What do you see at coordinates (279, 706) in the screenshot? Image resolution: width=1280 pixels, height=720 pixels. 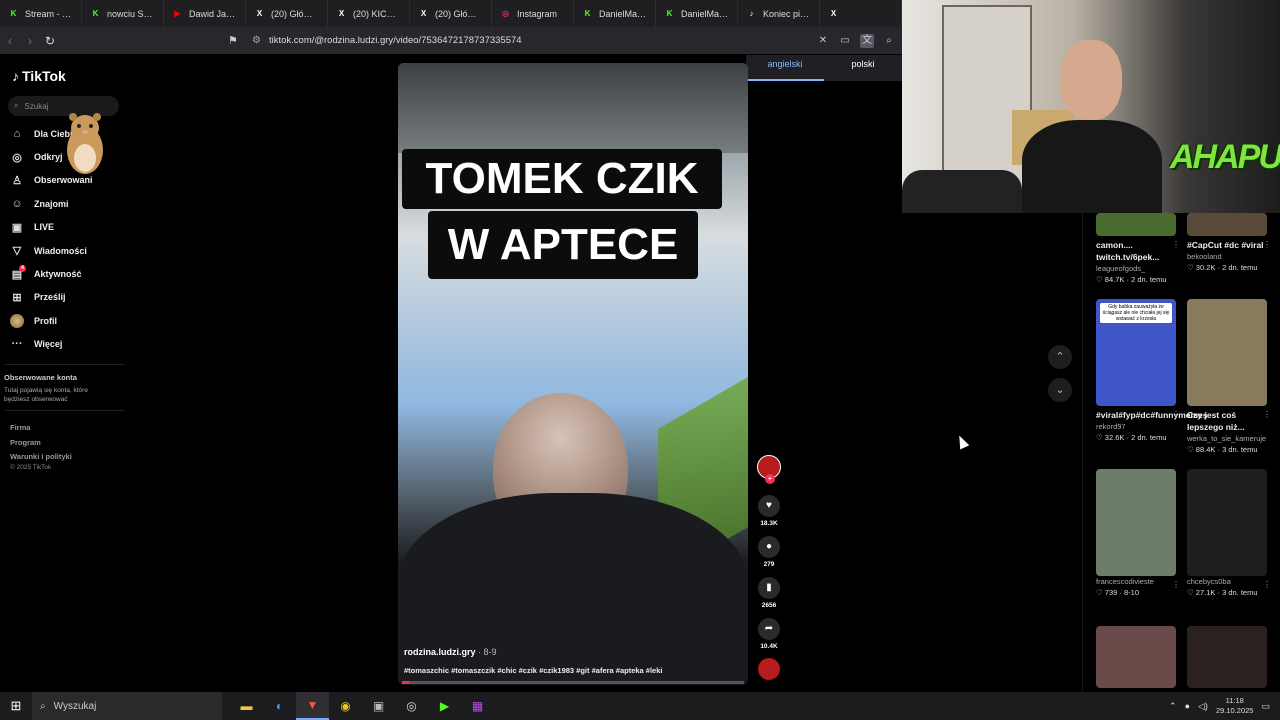 I see `edge-icon: ◐` at bounding box center [279, 706].